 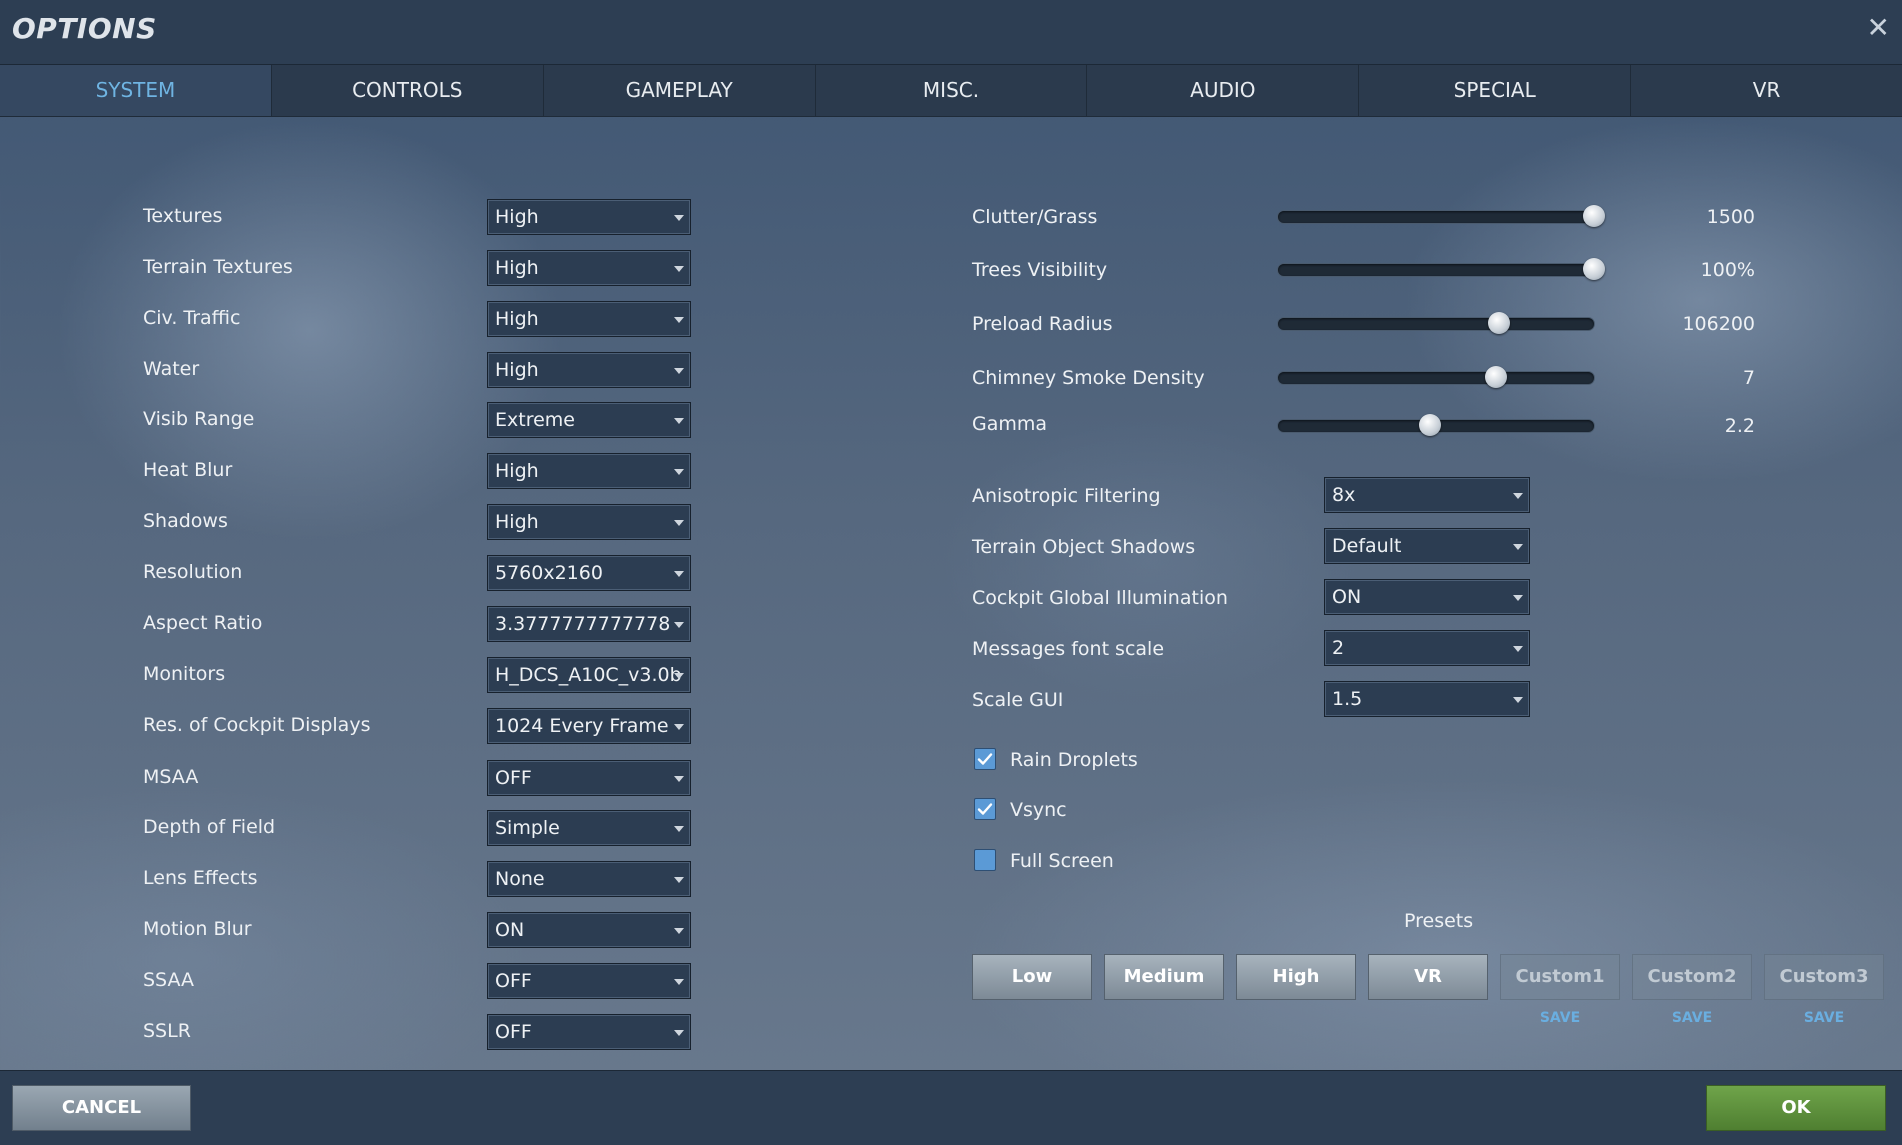 I want to click on full-screen-checkbox, so click(x=985, y=860).